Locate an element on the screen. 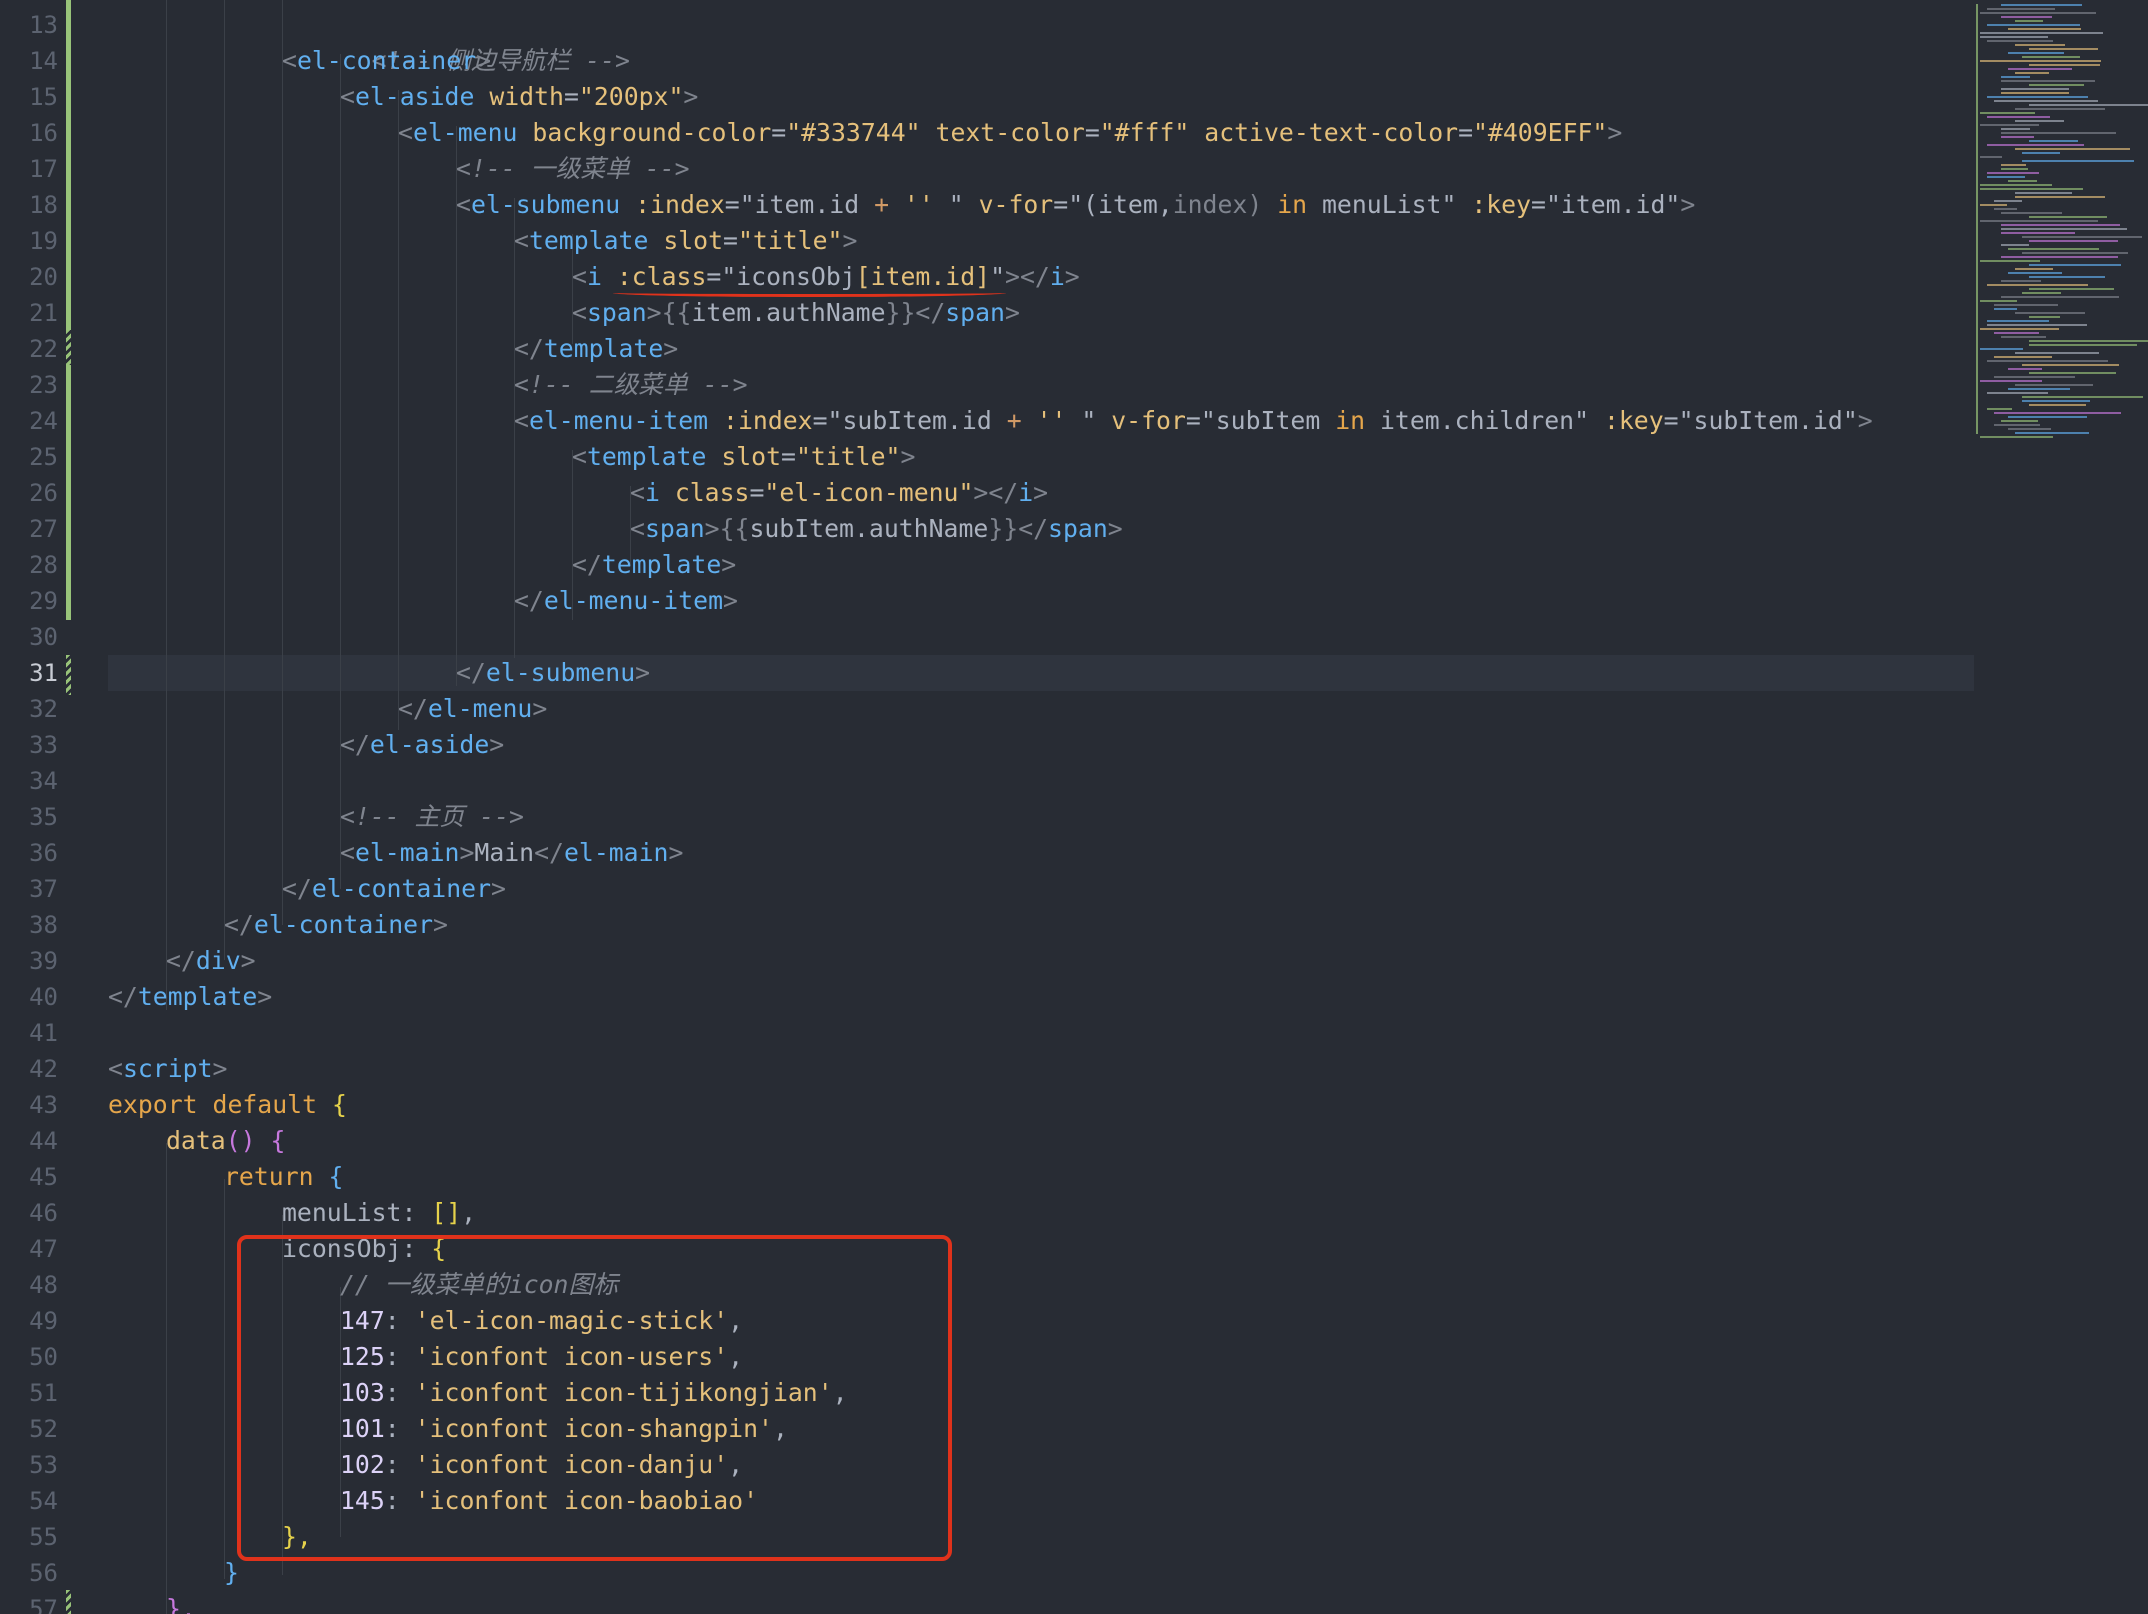 Image resolution: width=2148 pixels, height=1614 pixels. line-number: 26 is located at coordinates (43, 493).